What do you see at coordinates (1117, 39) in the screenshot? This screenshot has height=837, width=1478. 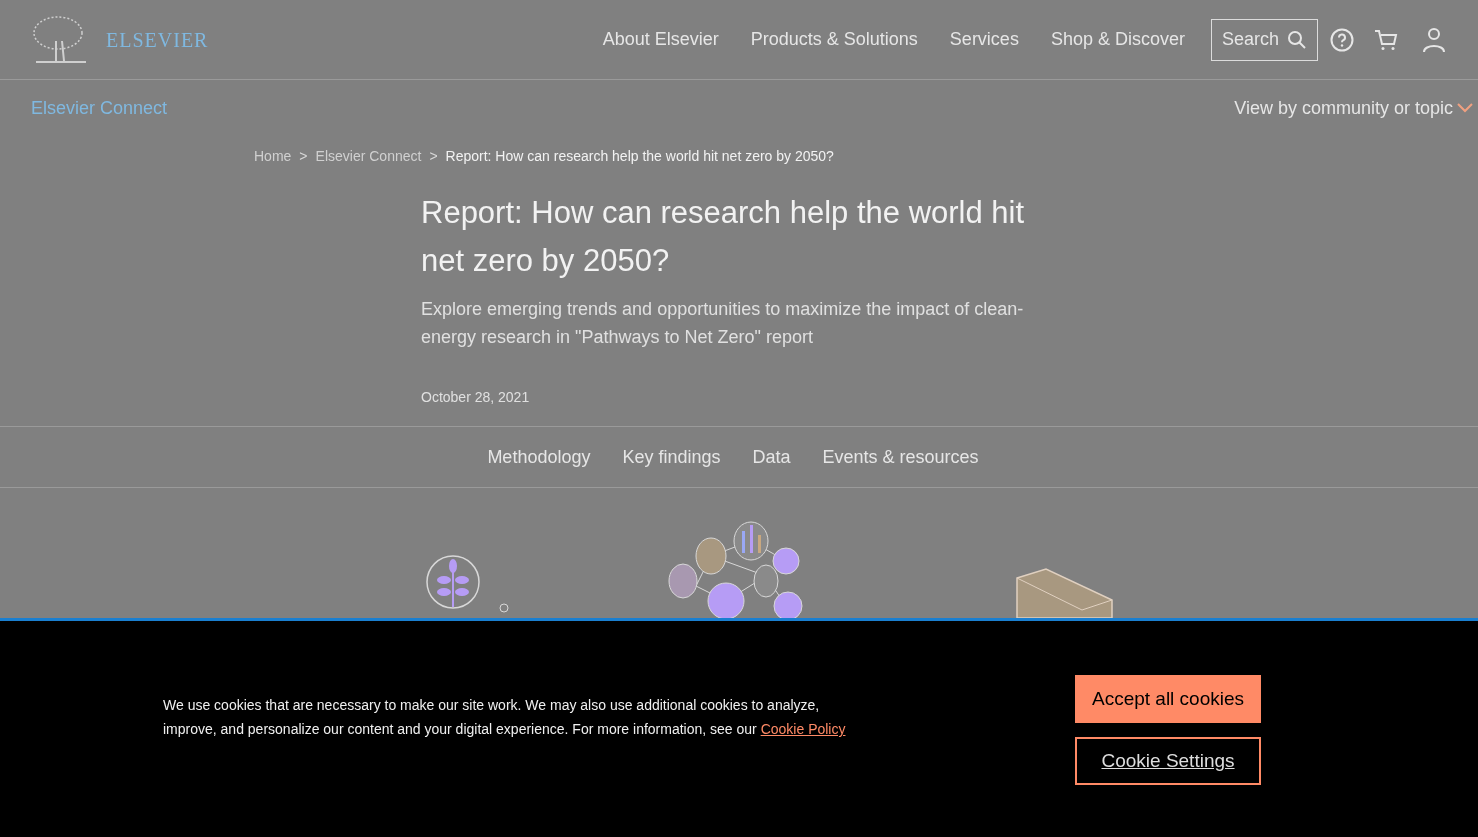 I see `nav-link: Shop & Discover` at bounding box center [1117, 39].